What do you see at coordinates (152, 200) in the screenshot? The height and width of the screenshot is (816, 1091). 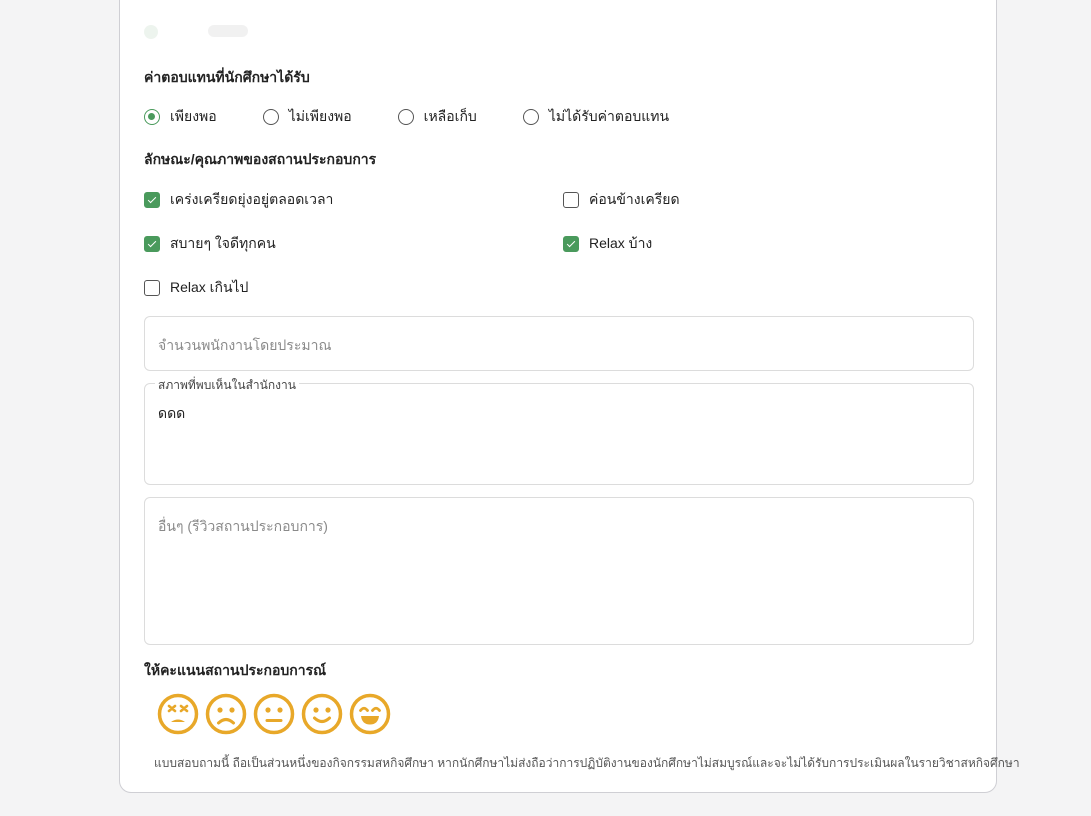 I see `checkbox-very-stressful-box` at bounding box center [152, 200].